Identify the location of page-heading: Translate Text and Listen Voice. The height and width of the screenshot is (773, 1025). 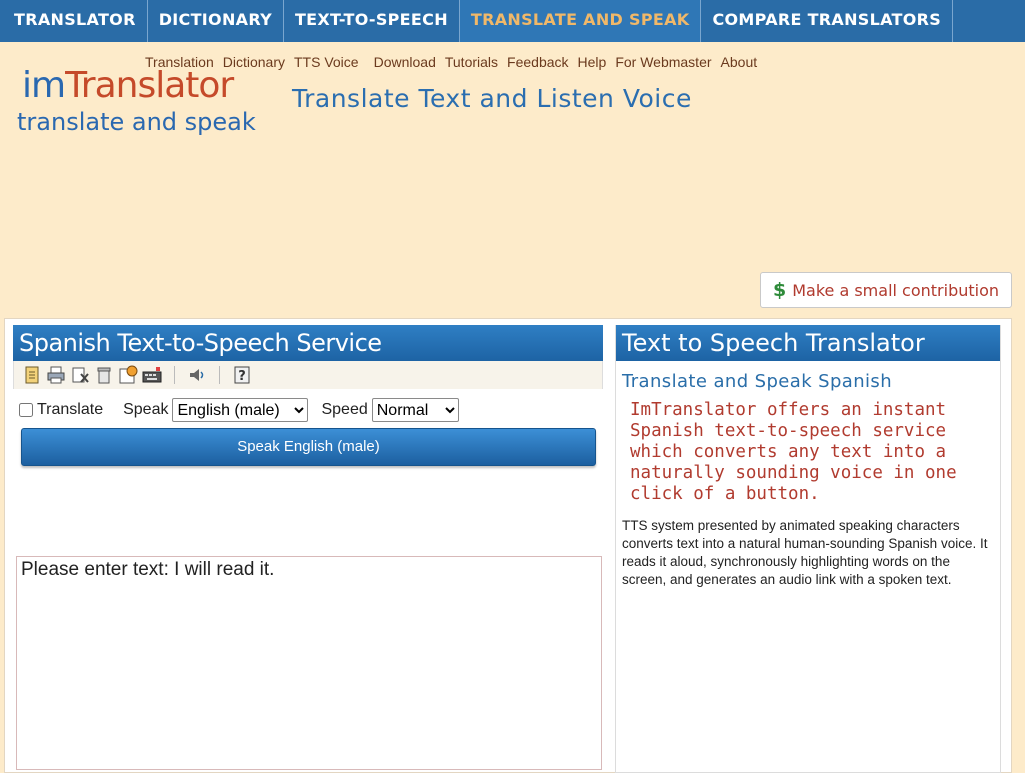
(492, 98).